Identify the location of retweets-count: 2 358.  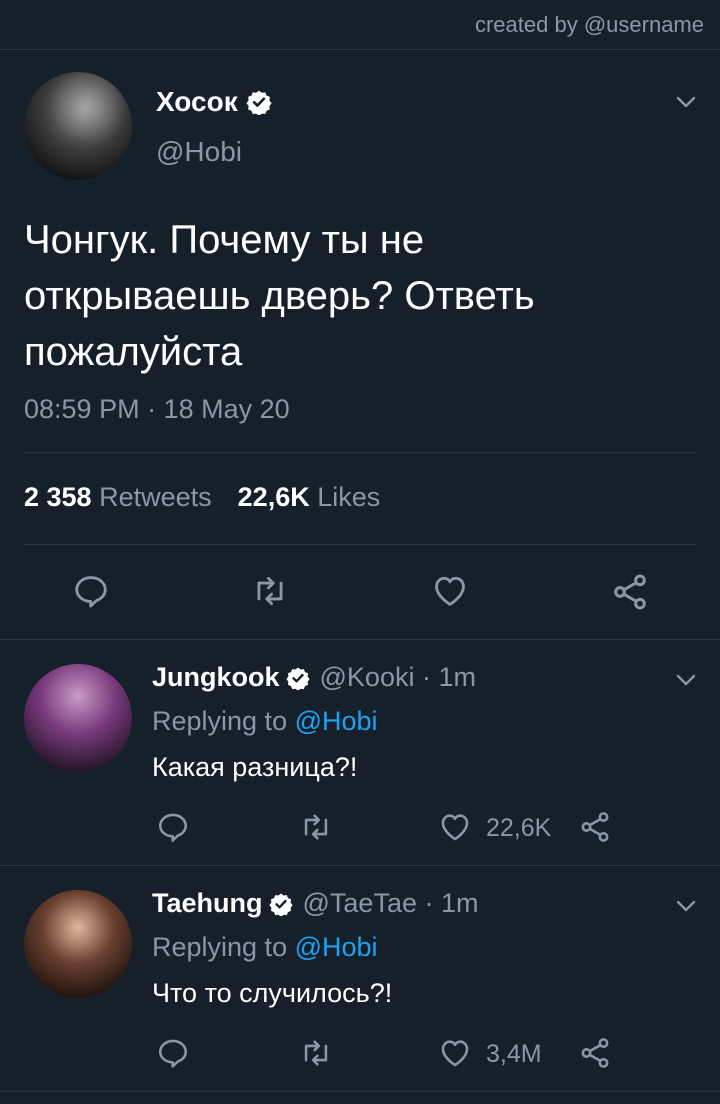
(58, 497).